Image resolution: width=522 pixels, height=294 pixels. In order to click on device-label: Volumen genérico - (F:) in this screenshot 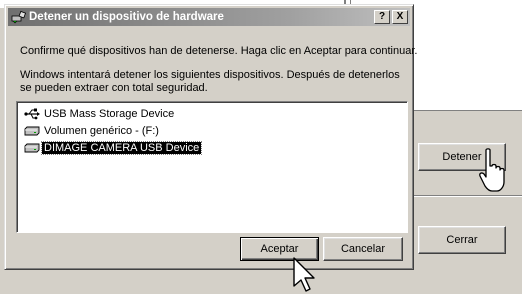, I will do `click(101, 131)`.